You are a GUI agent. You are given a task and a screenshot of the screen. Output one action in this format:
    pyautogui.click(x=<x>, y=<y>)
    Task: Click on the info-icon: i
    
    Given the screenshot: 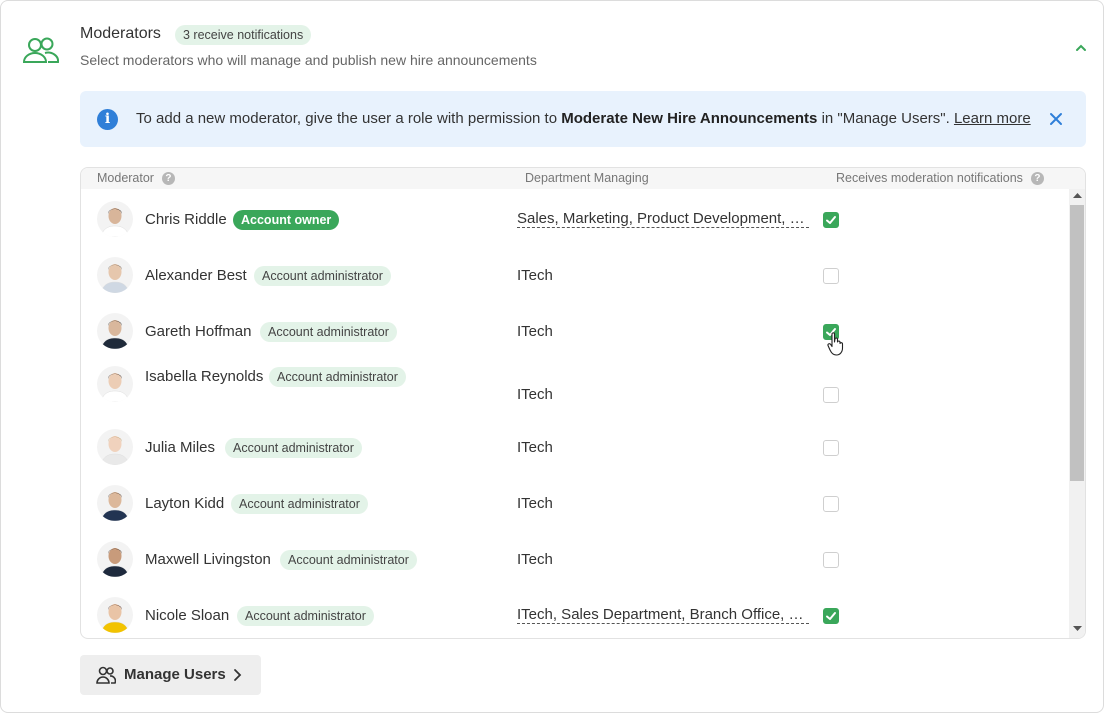 What is the action you would take?
    pyautogui.click(x=107, y=119)
    